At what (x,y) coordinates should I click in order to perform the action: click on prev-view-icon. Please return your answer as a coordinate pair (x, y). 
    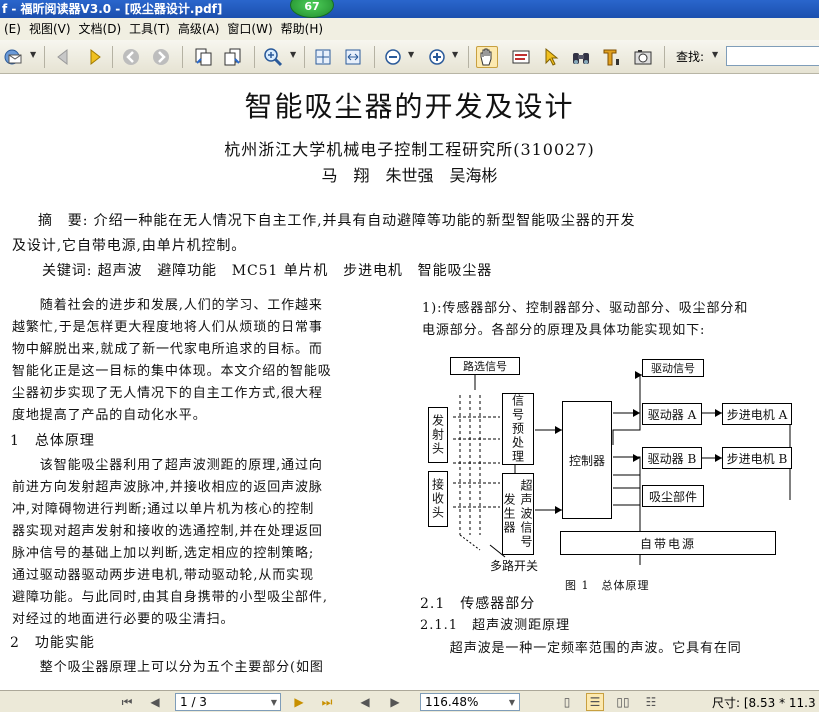
    Looking at the image, I should click on (131, 57).